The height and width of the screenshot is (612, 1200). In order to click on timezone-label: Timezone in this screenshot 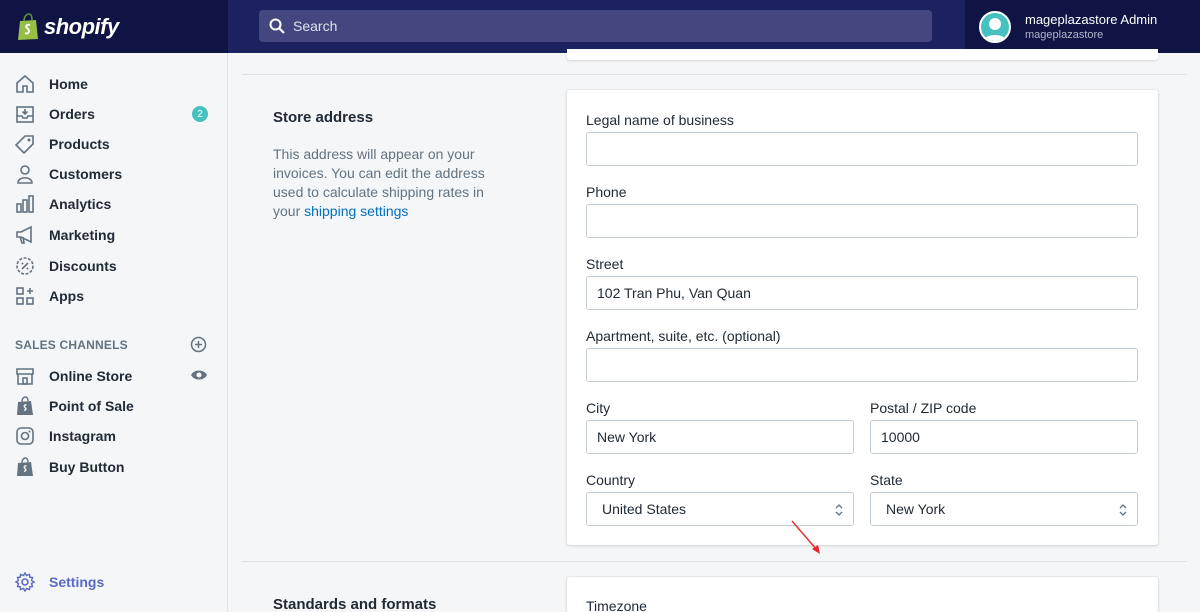, I will do `click(616, 605)`.